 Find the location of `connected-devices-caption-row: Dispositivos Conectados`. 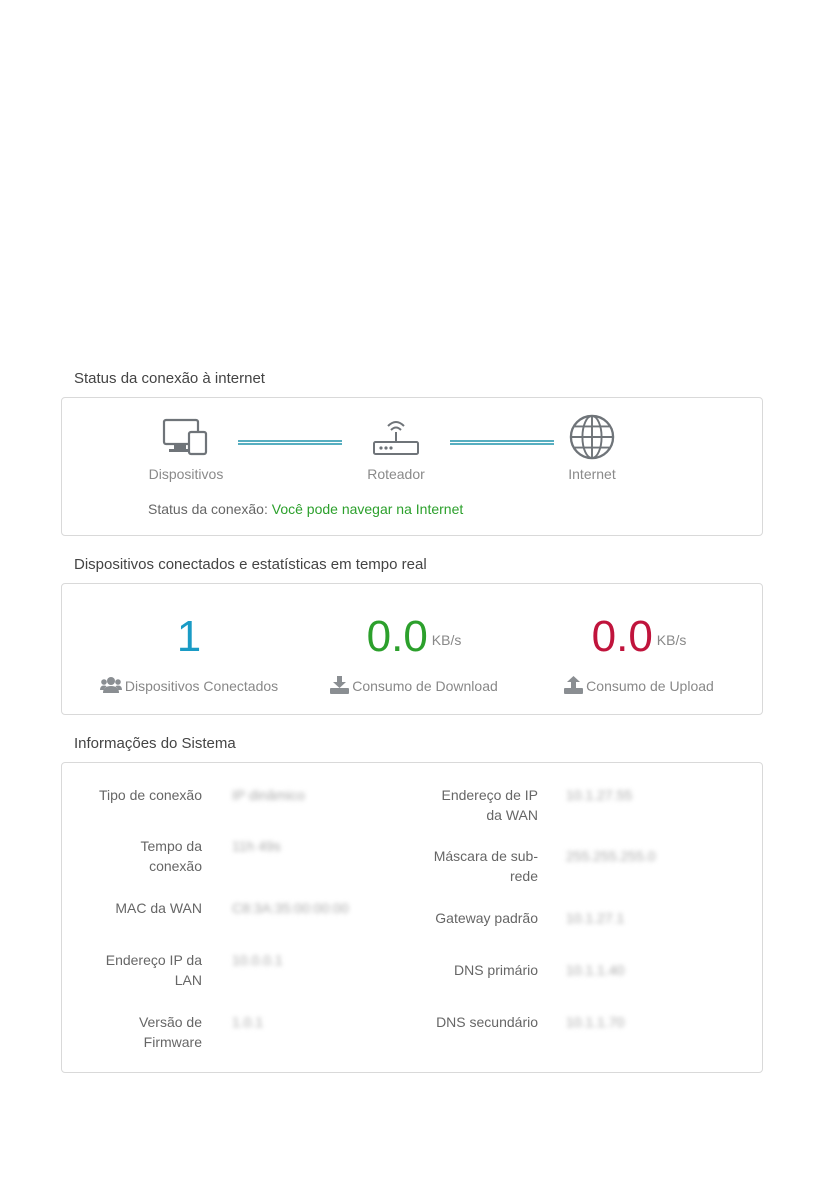

connected-devices-caption-row: Dispositivos Conectados is located at coordinates (189, 685).